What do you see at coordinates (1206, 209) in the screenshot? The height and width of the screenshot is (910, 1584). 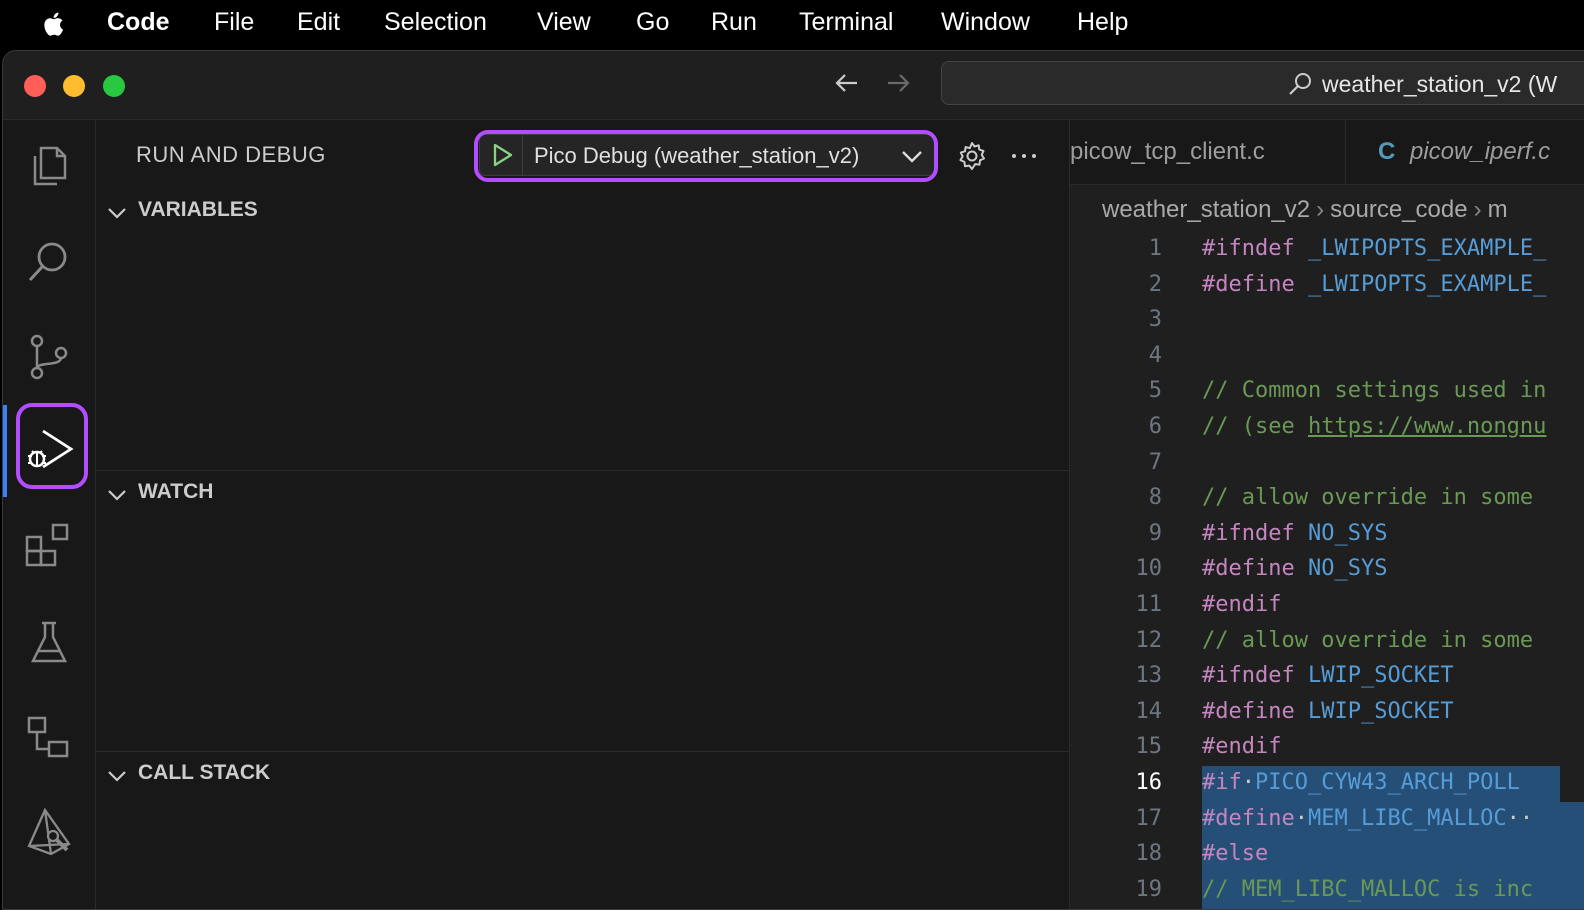 I see `breadcrumb-item: weather_station_v2` at bounding box center [1206, 209].